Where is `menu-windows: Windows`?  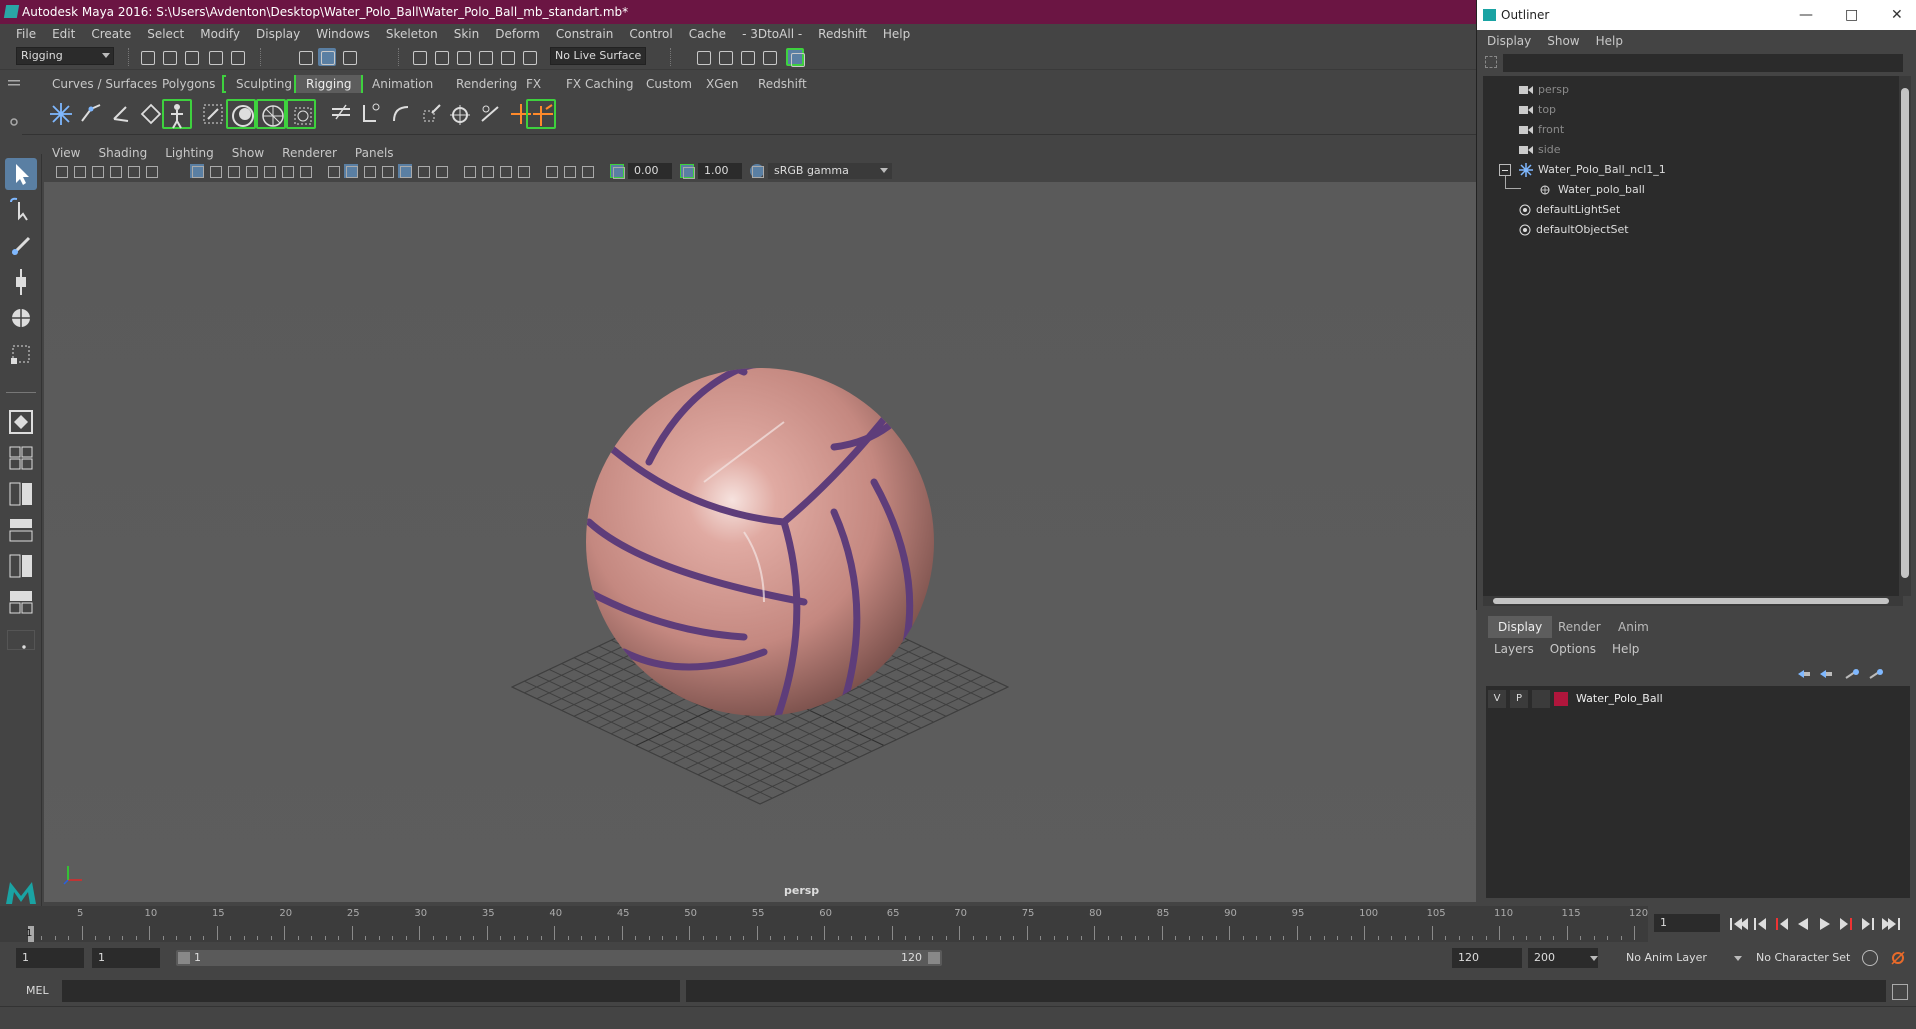 menu-windows: Windows is located at coordinates (343, 34).